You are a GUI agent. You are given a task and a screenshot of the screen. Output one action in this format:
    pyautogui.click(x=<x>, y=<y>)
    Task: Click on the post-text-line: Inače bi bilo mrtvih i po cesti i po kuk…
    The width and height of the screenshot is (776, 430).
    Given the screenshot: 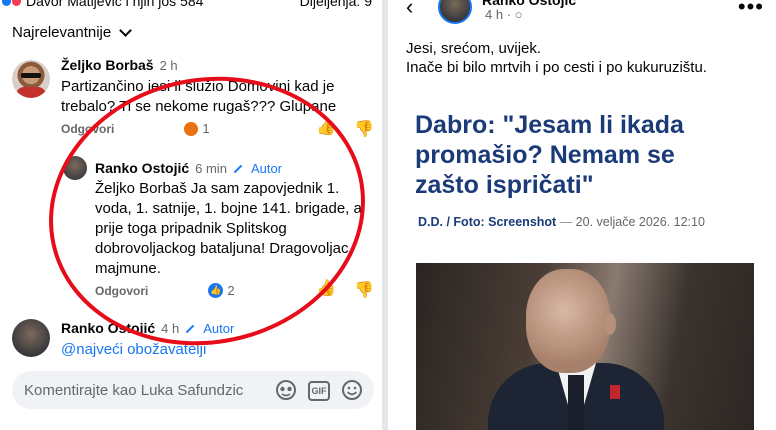 What is the action you would take?
    pyautogui.click(x=556, y=67)
    